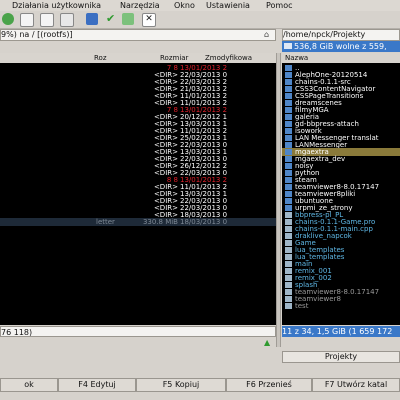 The image size is (400, 400). I want to click on fkey-mkdir-label: F7 Utwórz katal, so click(356, 384).